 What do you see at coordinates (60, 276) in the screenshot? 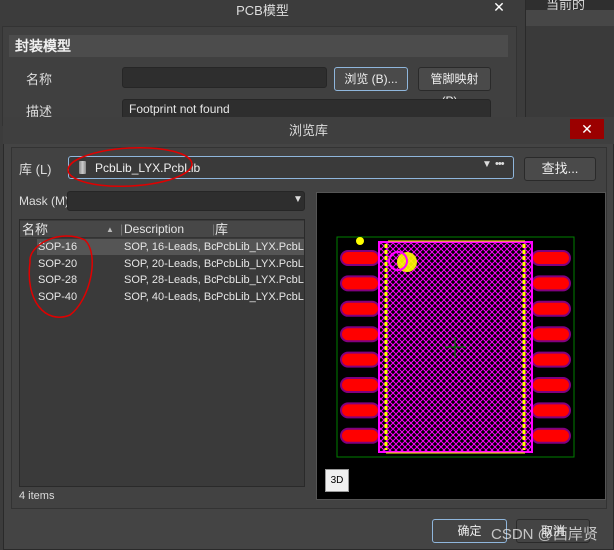
I see `annotation-circle-list` at bounding box center [60, 276].